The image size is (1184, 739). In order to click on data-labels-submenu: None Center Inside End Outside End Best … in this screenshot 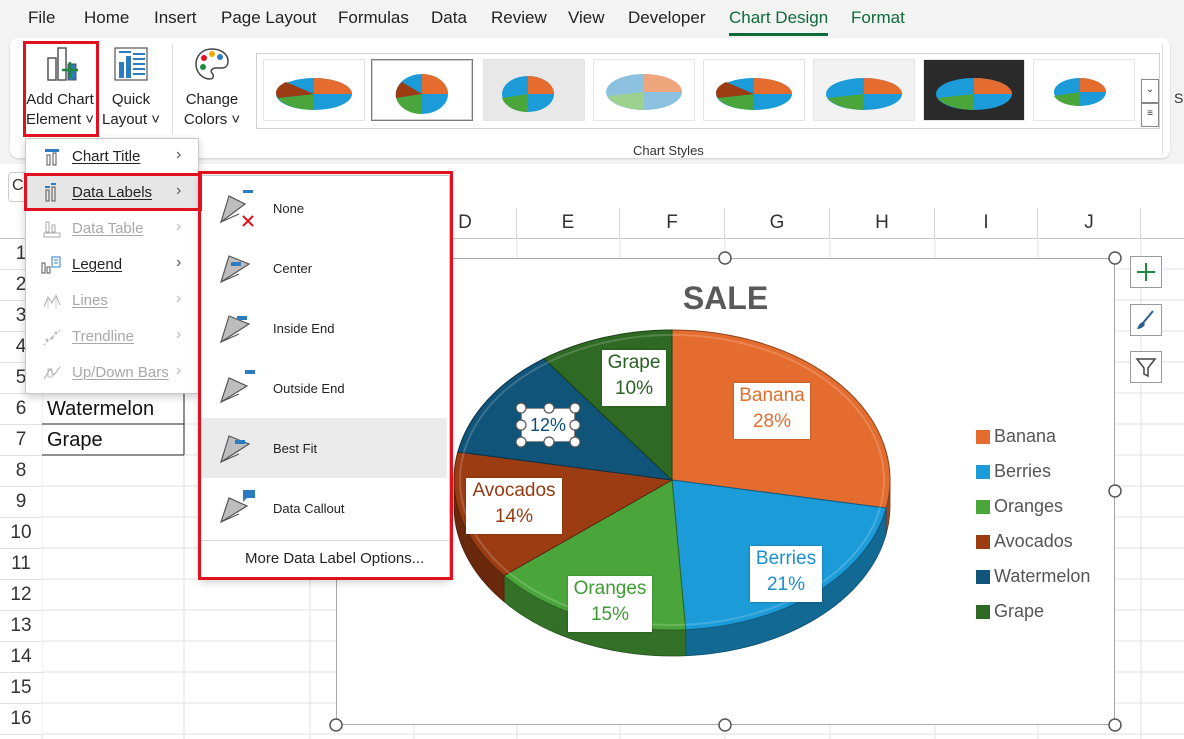, I will do `click(325, 377)`.